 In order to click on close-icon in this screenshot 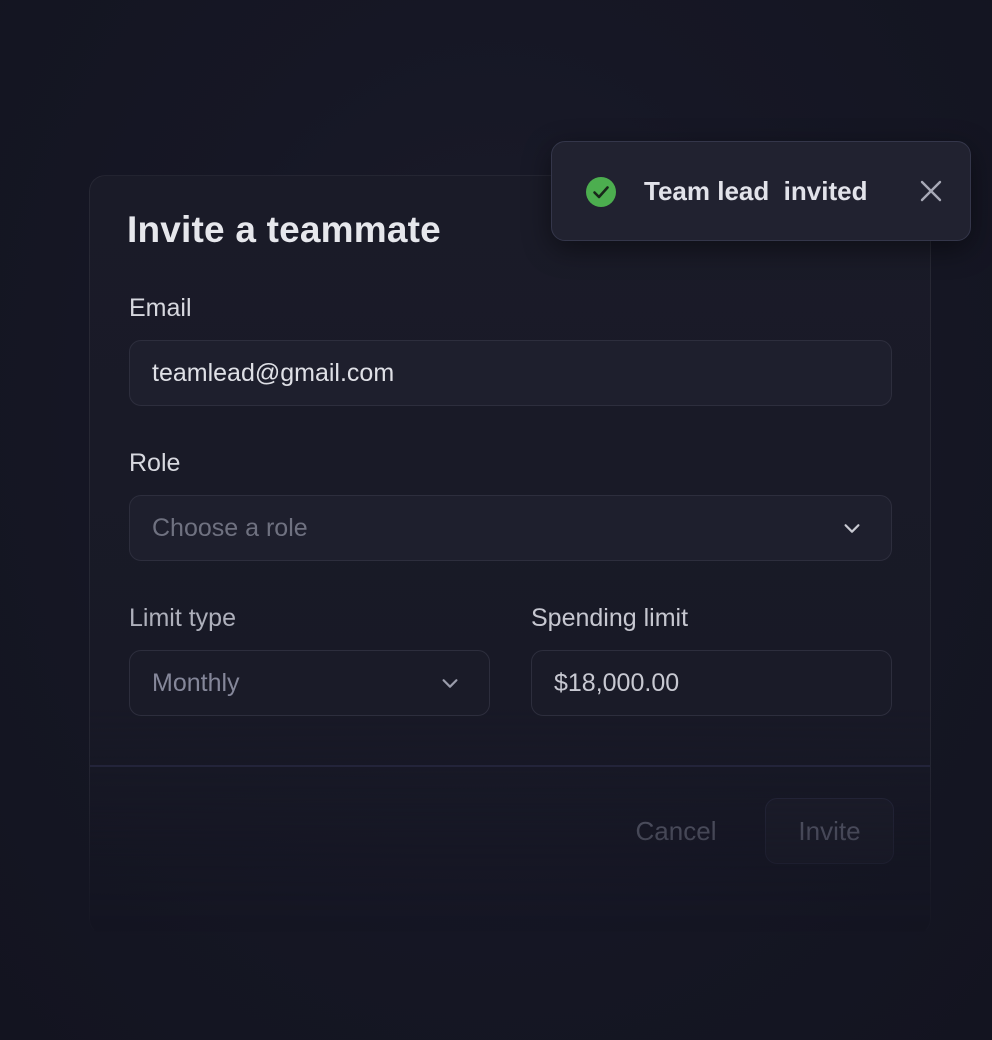, I will do `click(931, 191)`.